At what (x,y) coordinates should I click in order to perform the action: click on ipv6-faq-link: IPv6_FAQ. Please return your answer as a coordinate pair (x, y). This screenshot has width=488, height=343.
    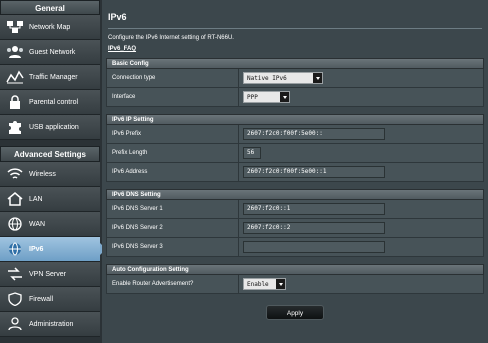
    Looking at the image, I should click on (295, 52).